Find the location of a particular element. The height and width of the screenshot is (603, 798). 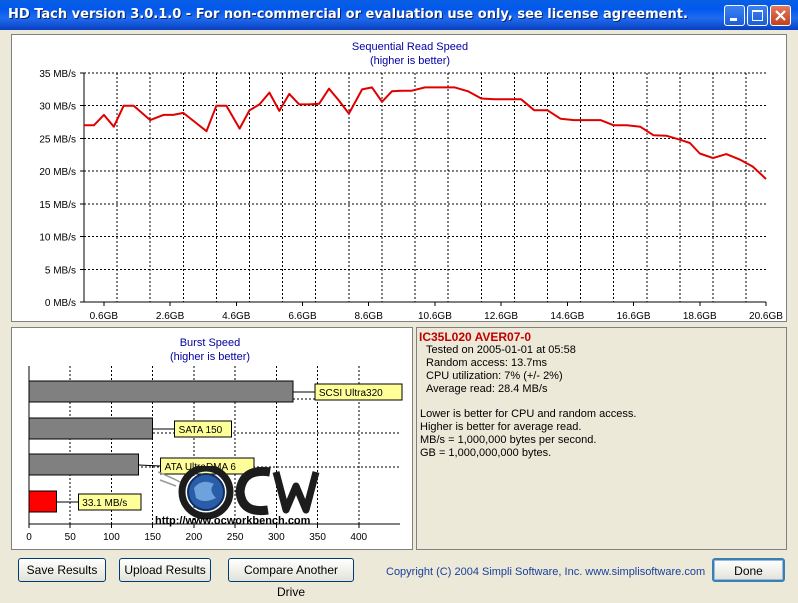

upload-results-button: Upload Results is located at coordinates (165, 570).